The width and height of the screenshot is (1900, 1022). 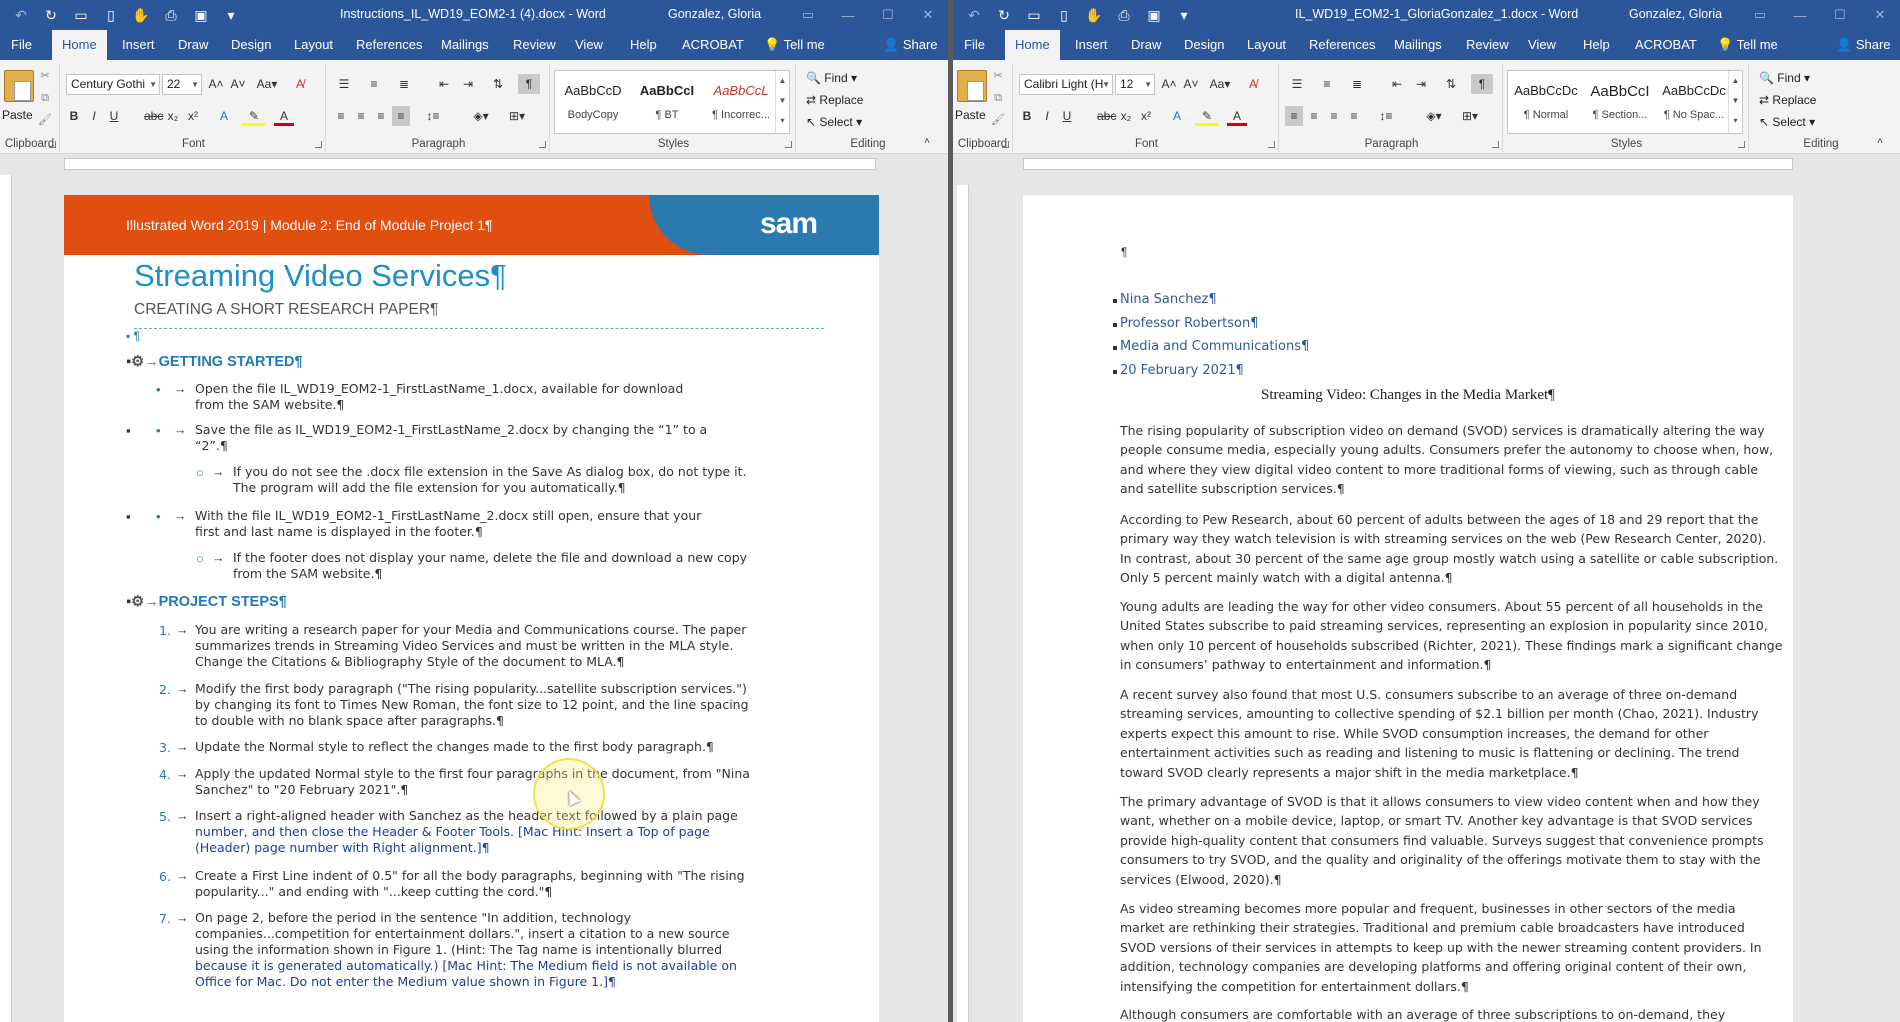 What do you see at coordinates (593, 102) in the screenshot?
I see `style-bodycopy: AaBbCcD BodyCopy` at bounding box center [593, 102].